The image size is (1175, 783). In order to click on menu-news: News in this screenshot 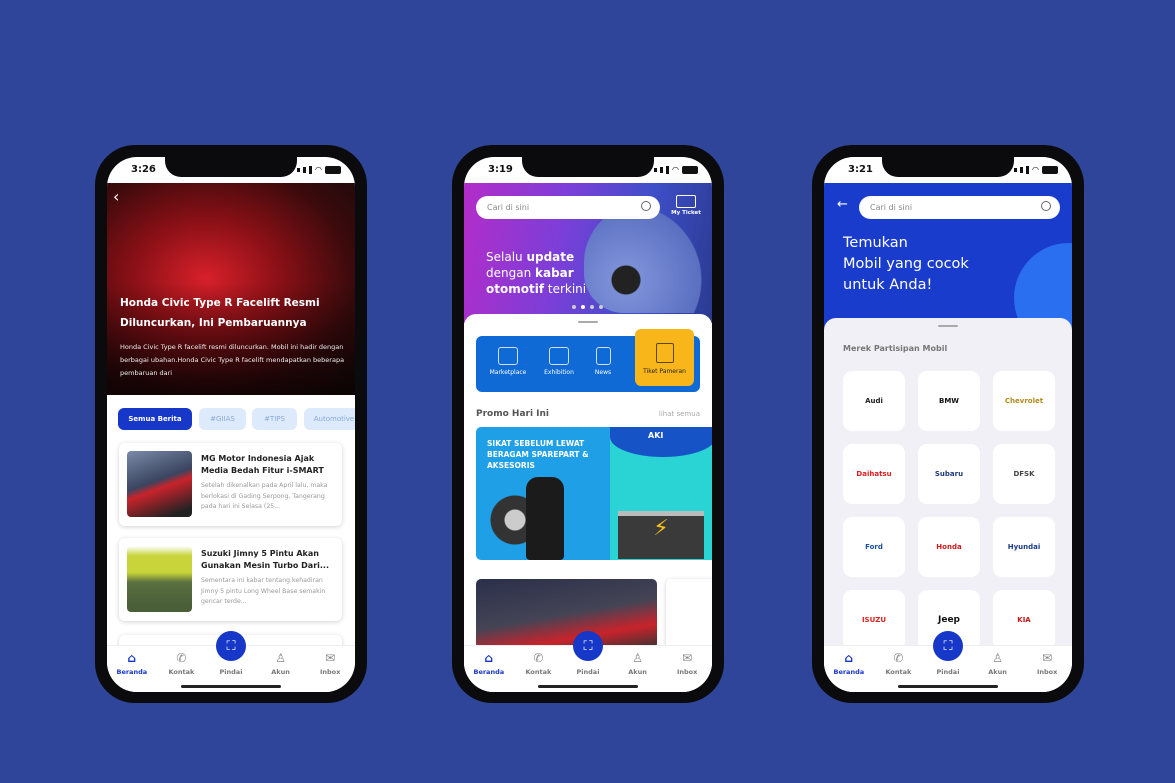, I will do `click(603, 361)`.